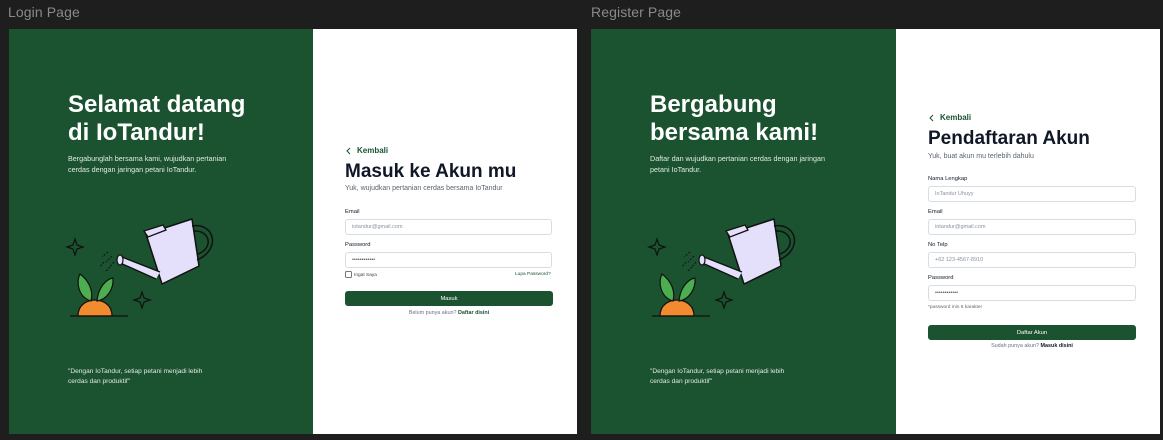  Describe the element at coordinates (938, 245) in the screenshot. I see `phone-label: No Telp` at that location.